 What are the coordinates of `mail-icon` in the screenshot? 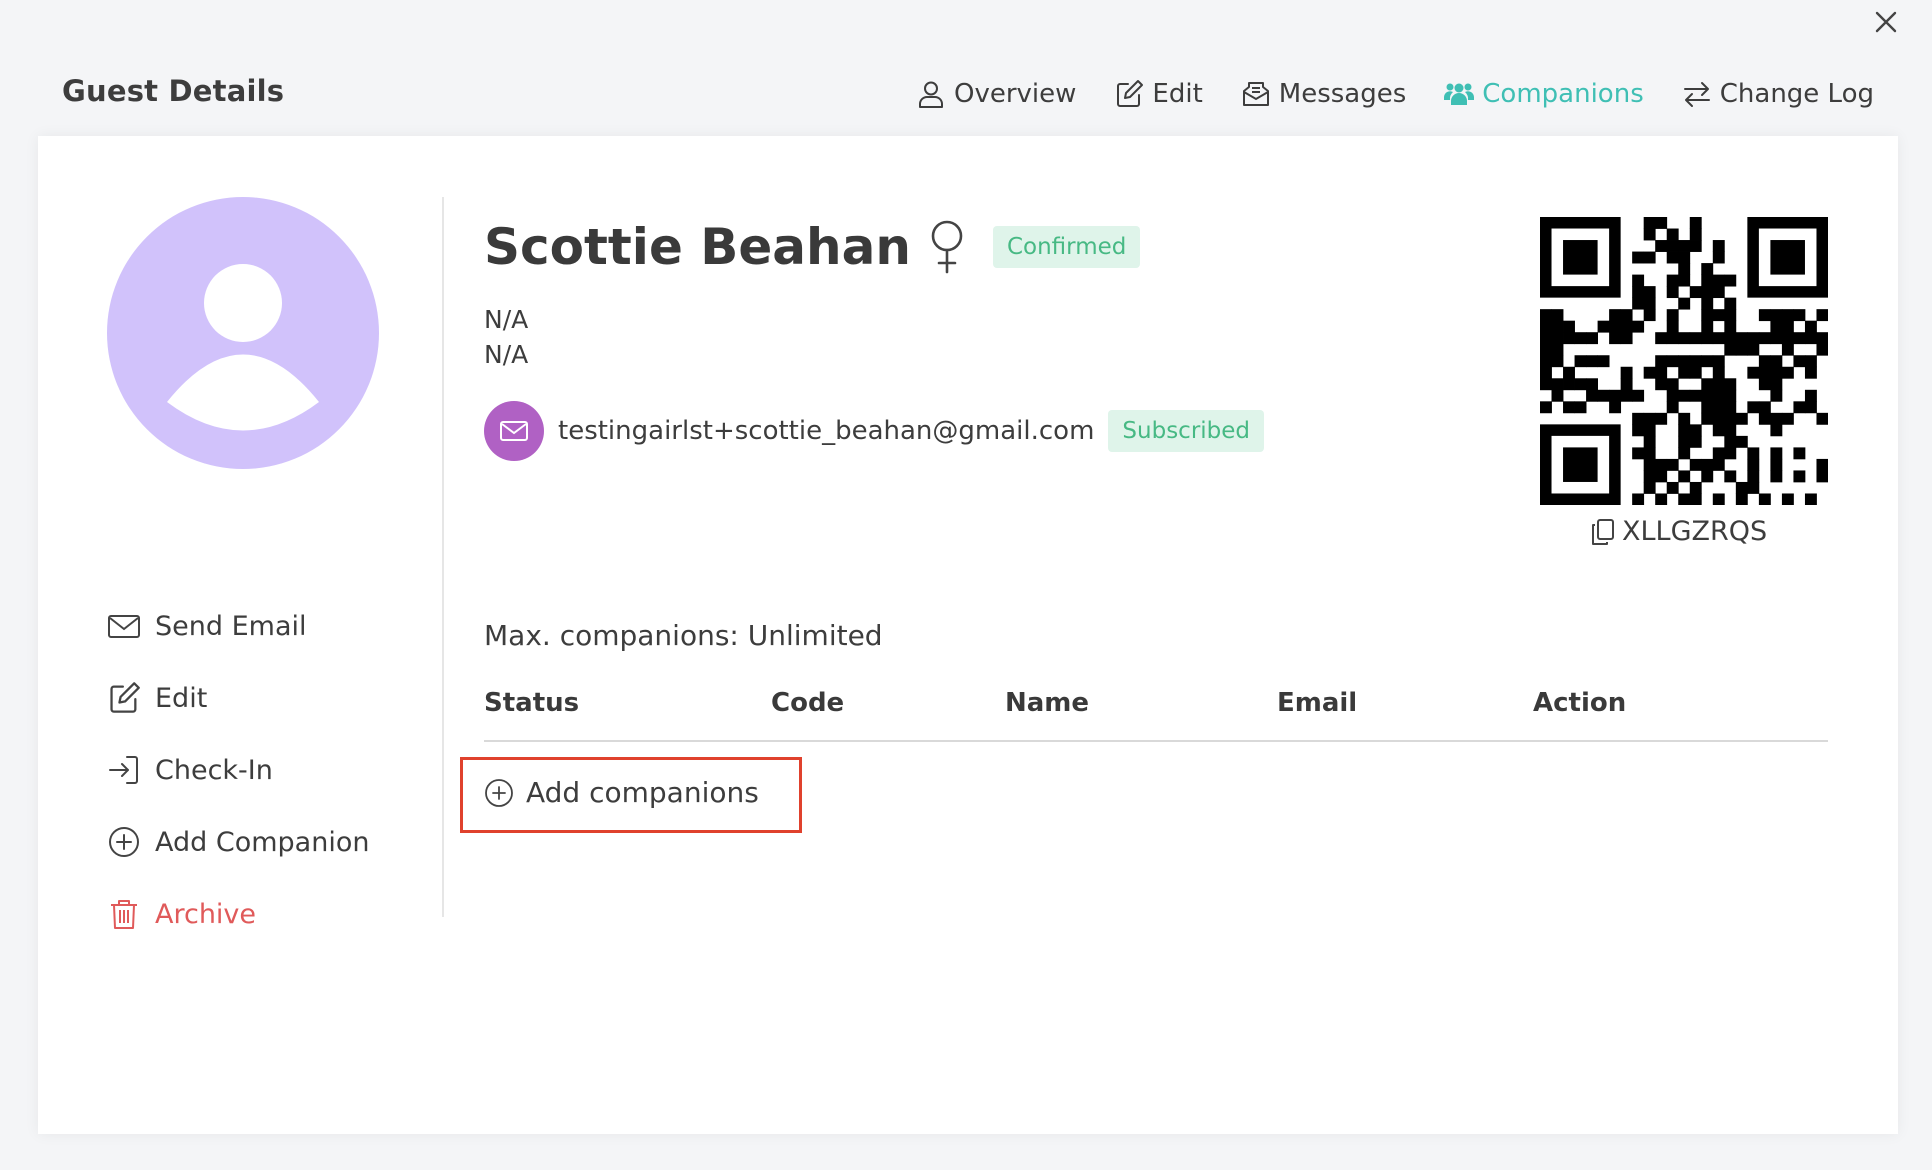 It's located at (514, 431).